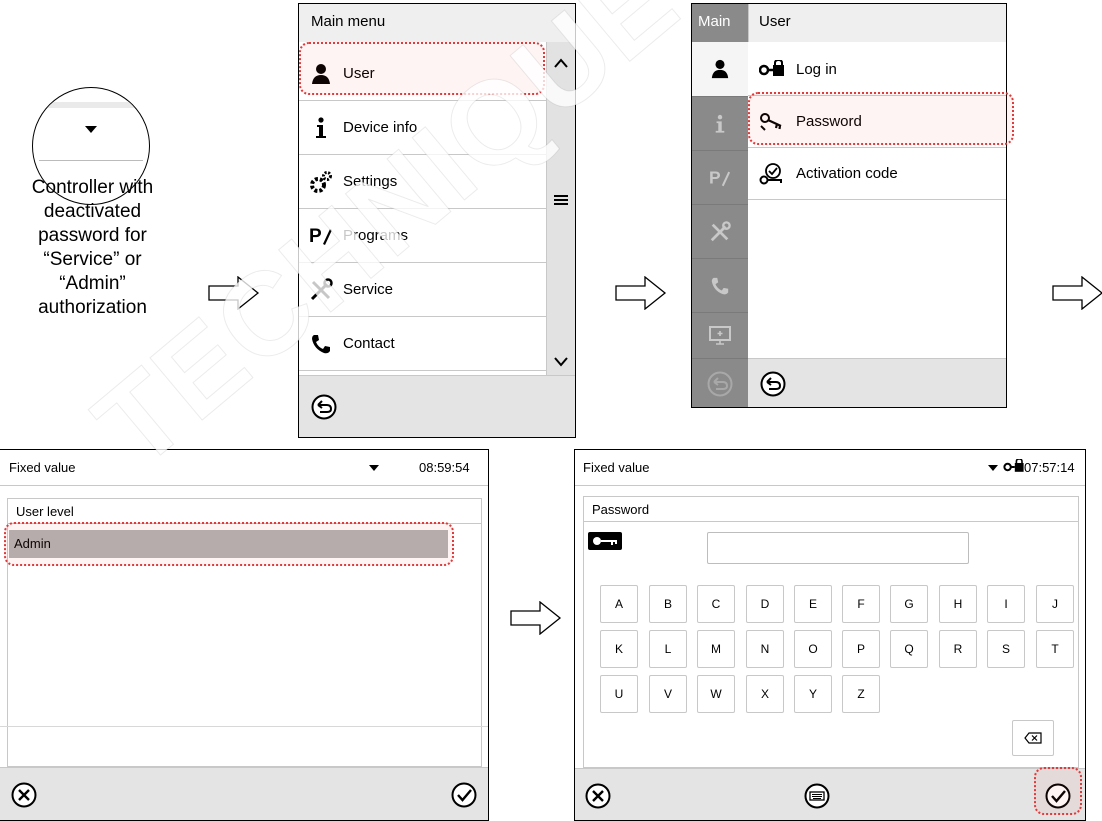  I want to click on sidebar-item-service, so click(720, 231).